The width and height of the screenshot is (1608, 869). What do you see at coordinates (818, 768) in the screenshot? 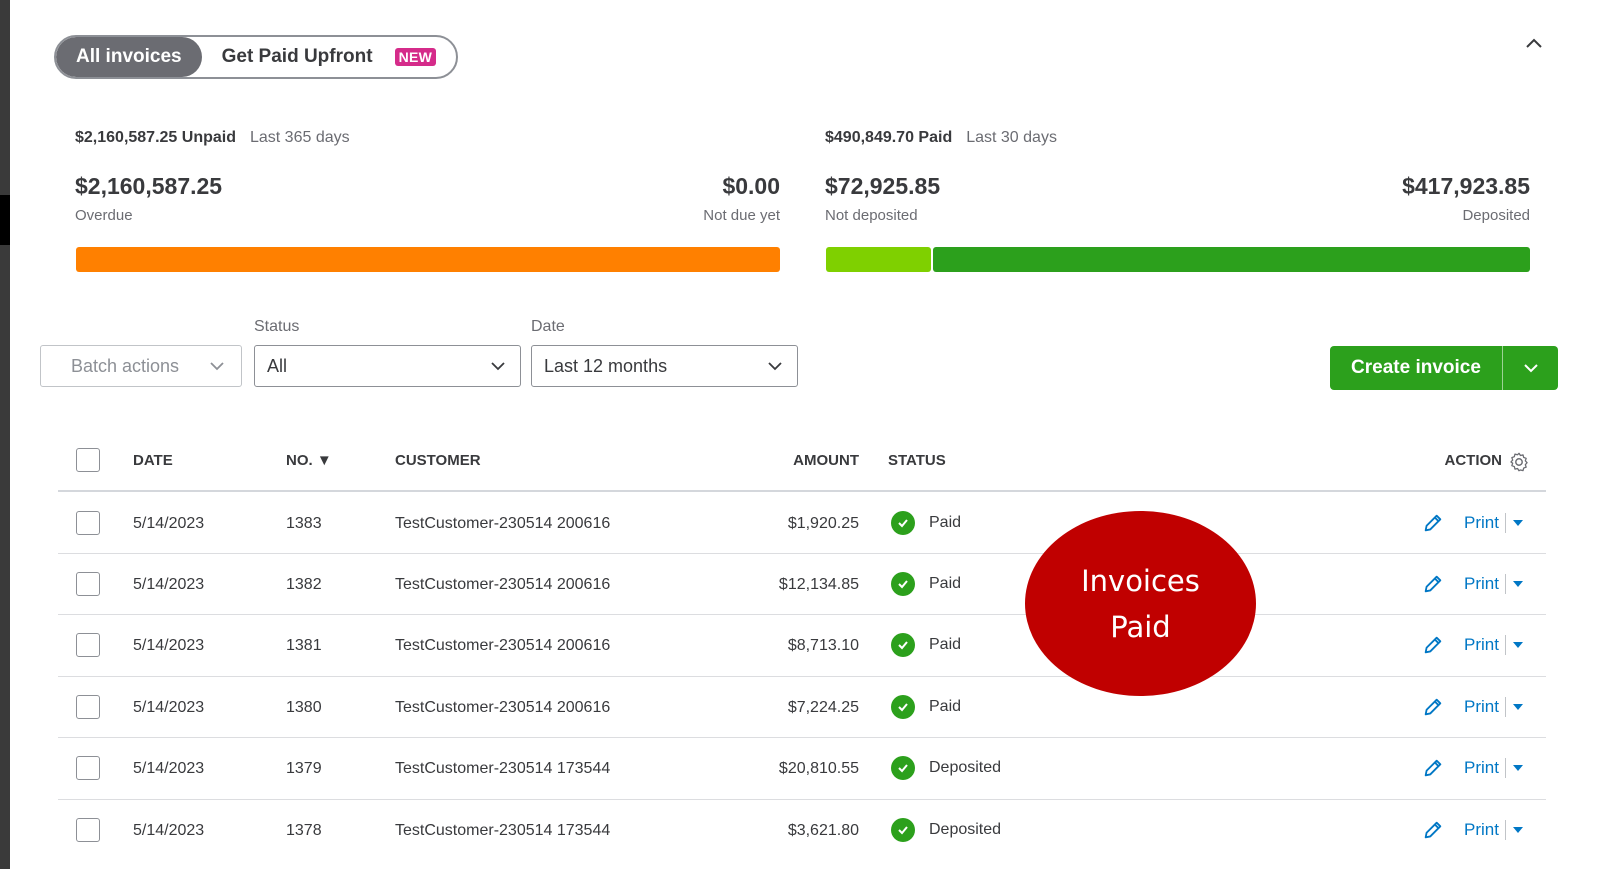
I see `row-amount: $20,810.55` at bounding box center [818, 768].